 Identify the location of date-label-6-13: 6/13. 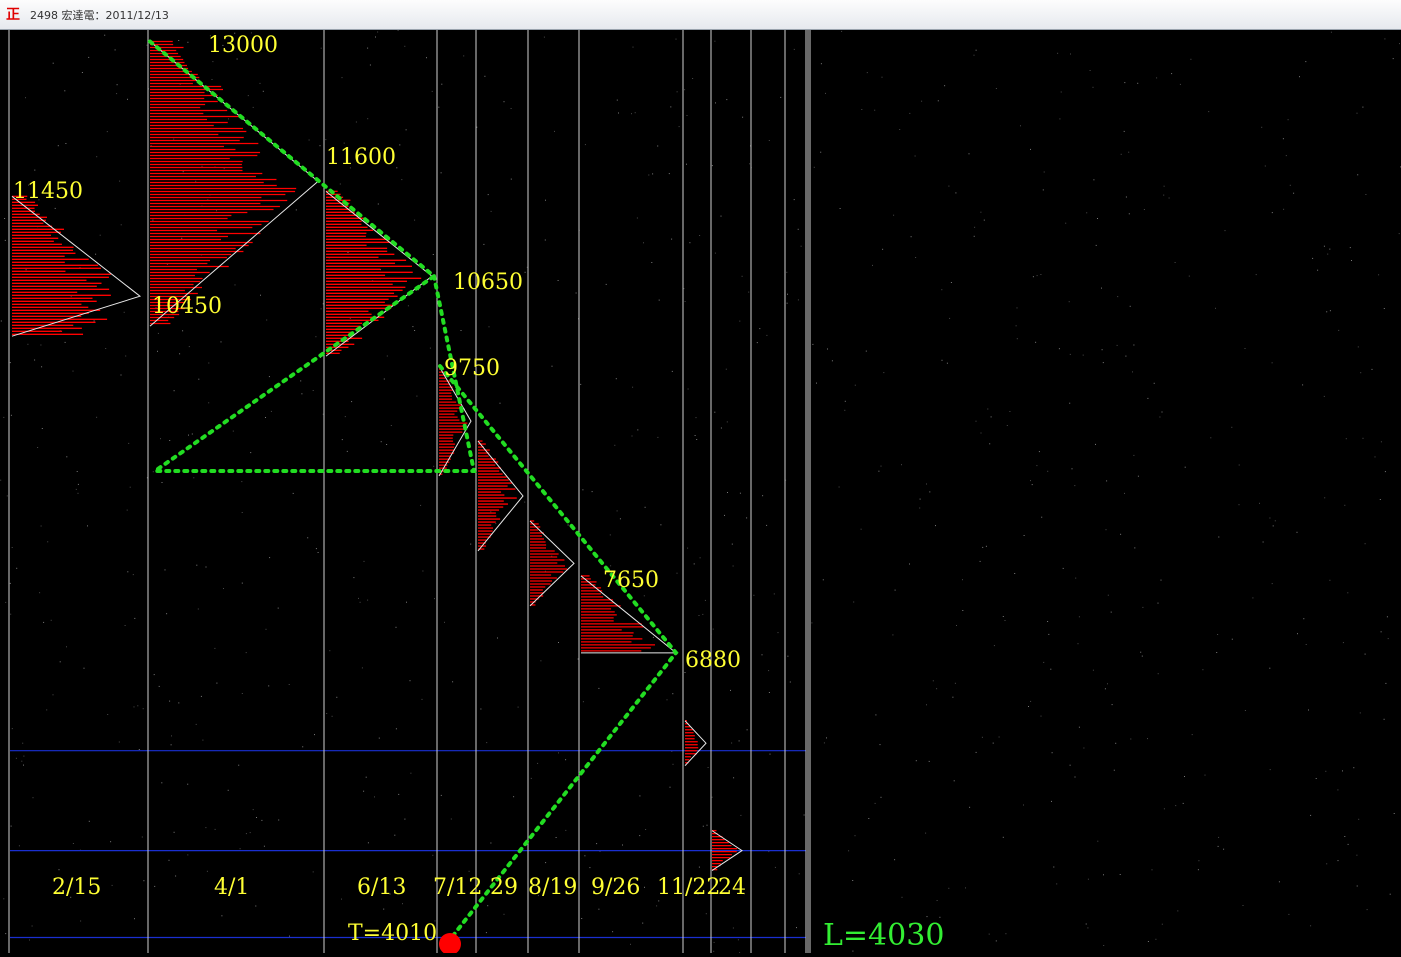
(381, 887).